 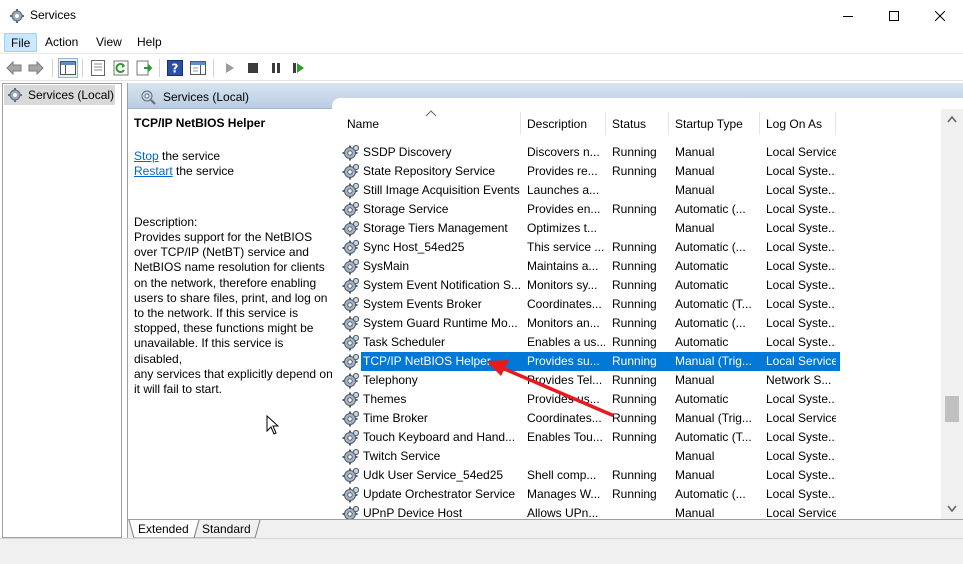 I want to click on maximize-button, so click(x=894, y=15).